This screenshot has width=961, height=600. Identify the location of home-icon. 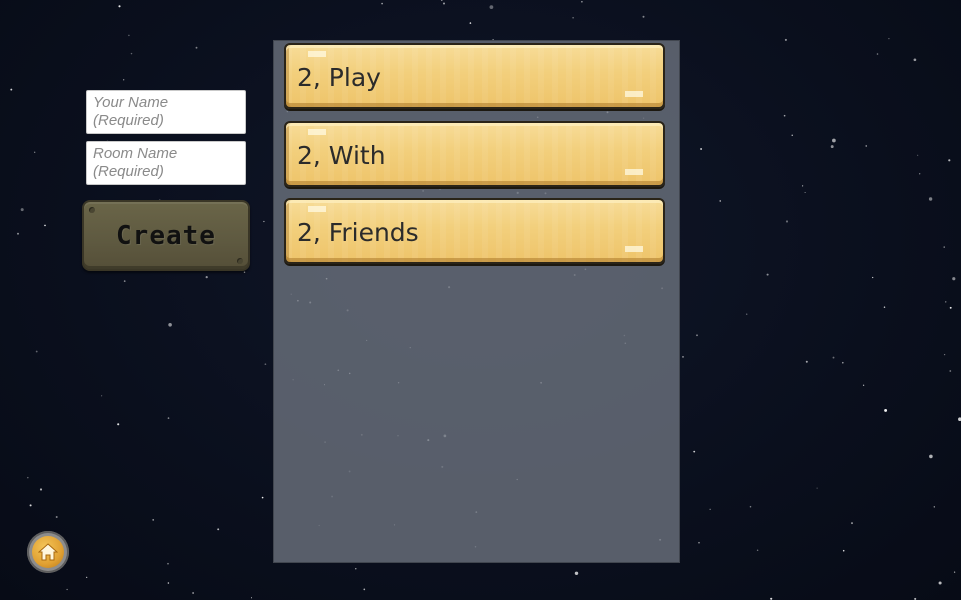
(48, 552).